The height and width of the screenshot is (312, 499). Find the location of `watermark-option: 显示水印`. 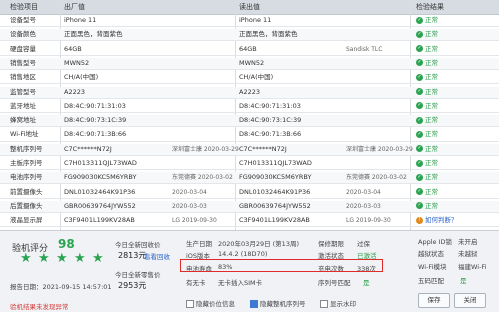

watermark-option: 显示水印 is located at coordinates (338, 303).